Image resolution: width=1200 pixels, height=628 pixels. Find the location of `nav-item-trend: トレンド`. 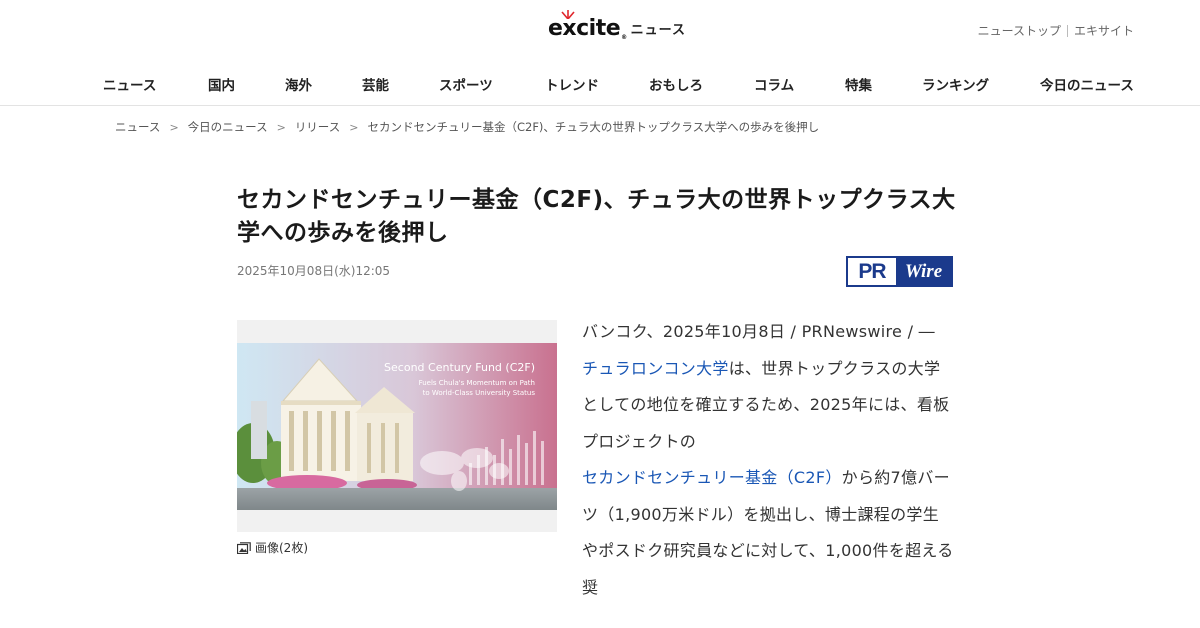

nav-item-trend: トレンド is located at coordinates (572, 84).